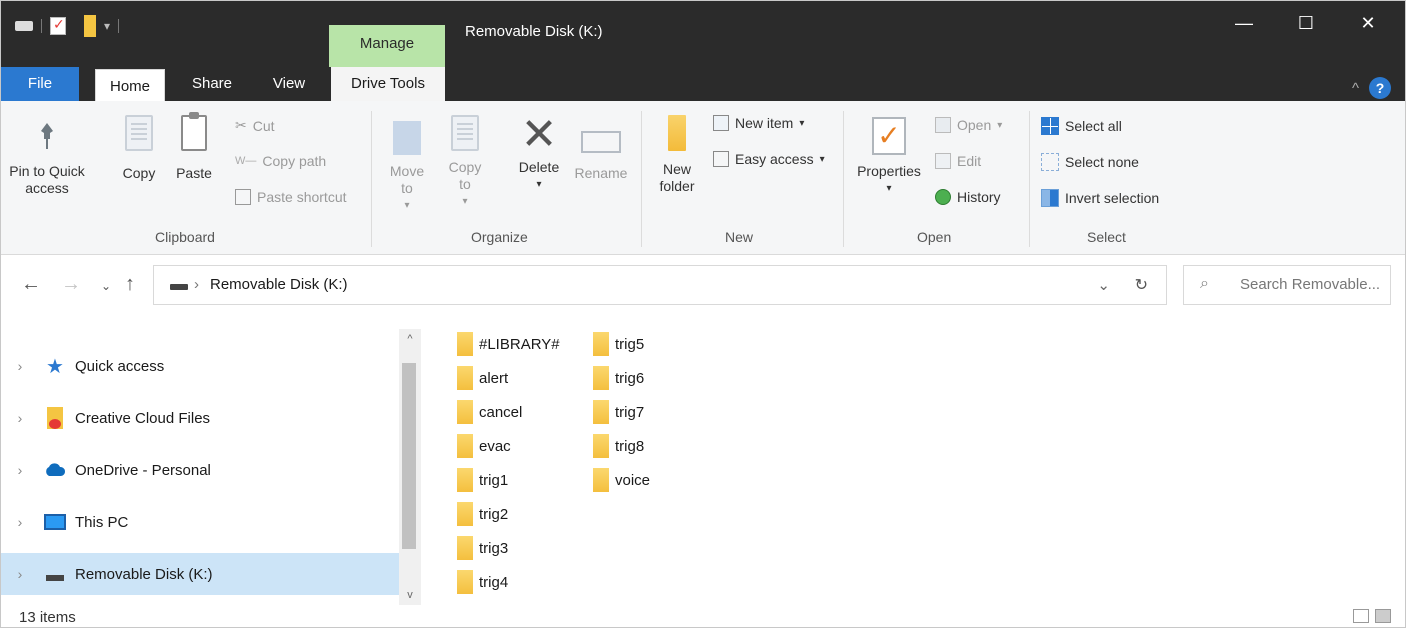 This screenshot has width=1406, height=628. I want to click on nav-item-label: Removable Disk (K:), so click(144, 574).